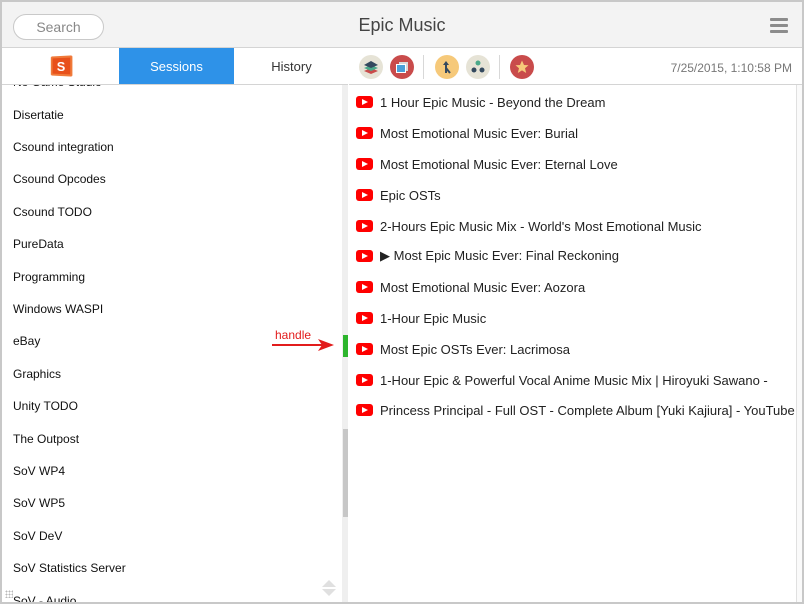 The image size is (804, 604). I want to click on session-item: PureData, so click(38, 244).